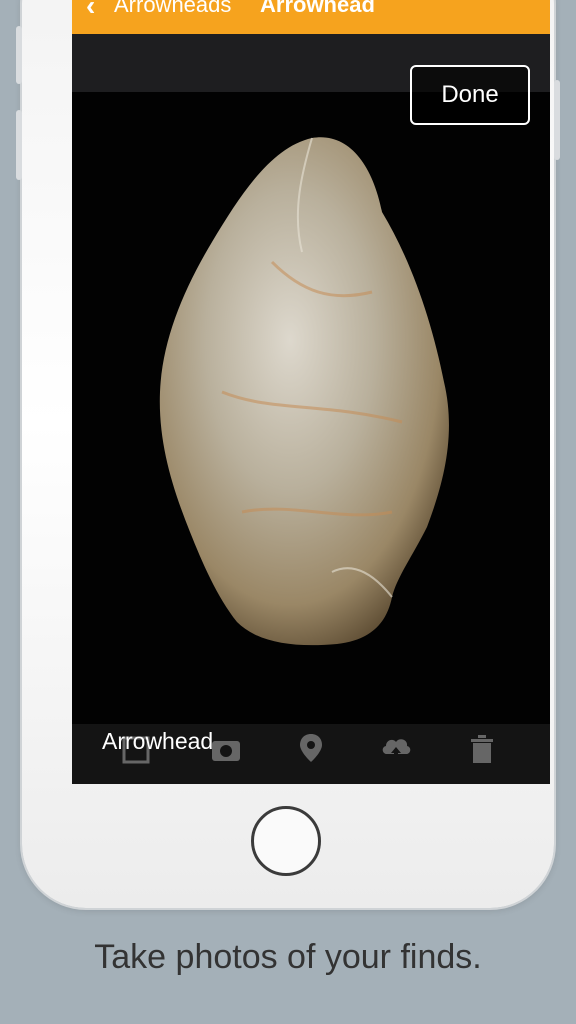 The image size is (576, 1024). What do you see at coordinates (158, 741) in the screenshot?
I see `photo-caption: Arrowhead` at bounding box center [158, 741].